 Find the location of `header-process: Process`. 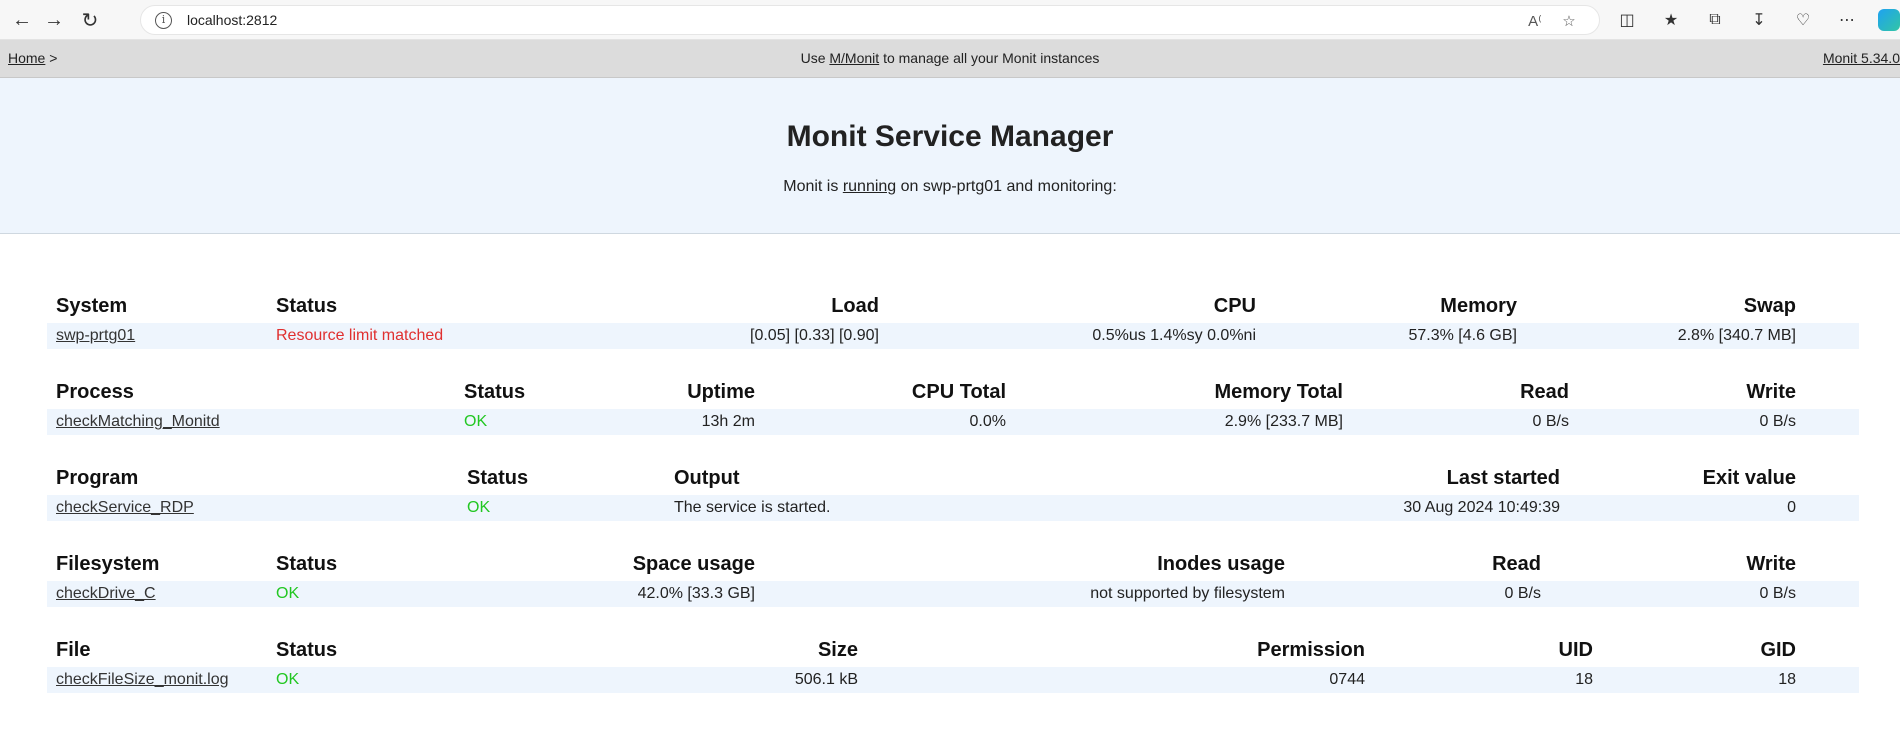

header-process: Process is located at coordinates (95, 392).